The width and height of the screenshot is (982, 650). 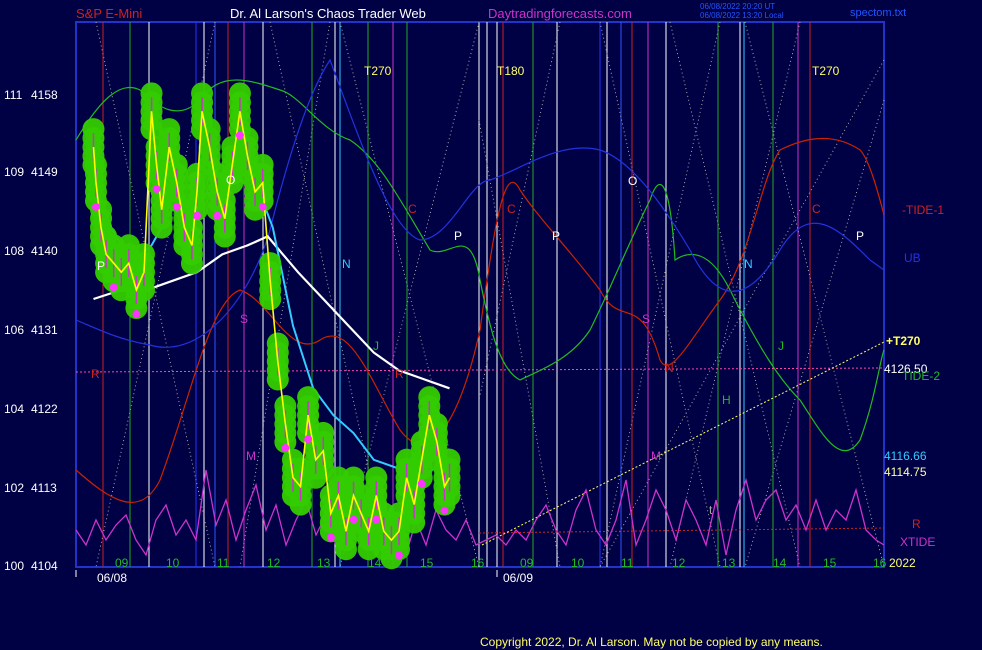 I want to click on site-title: Dr. Al Larson's Chaos Trader Web, so click(x=328, y=13).